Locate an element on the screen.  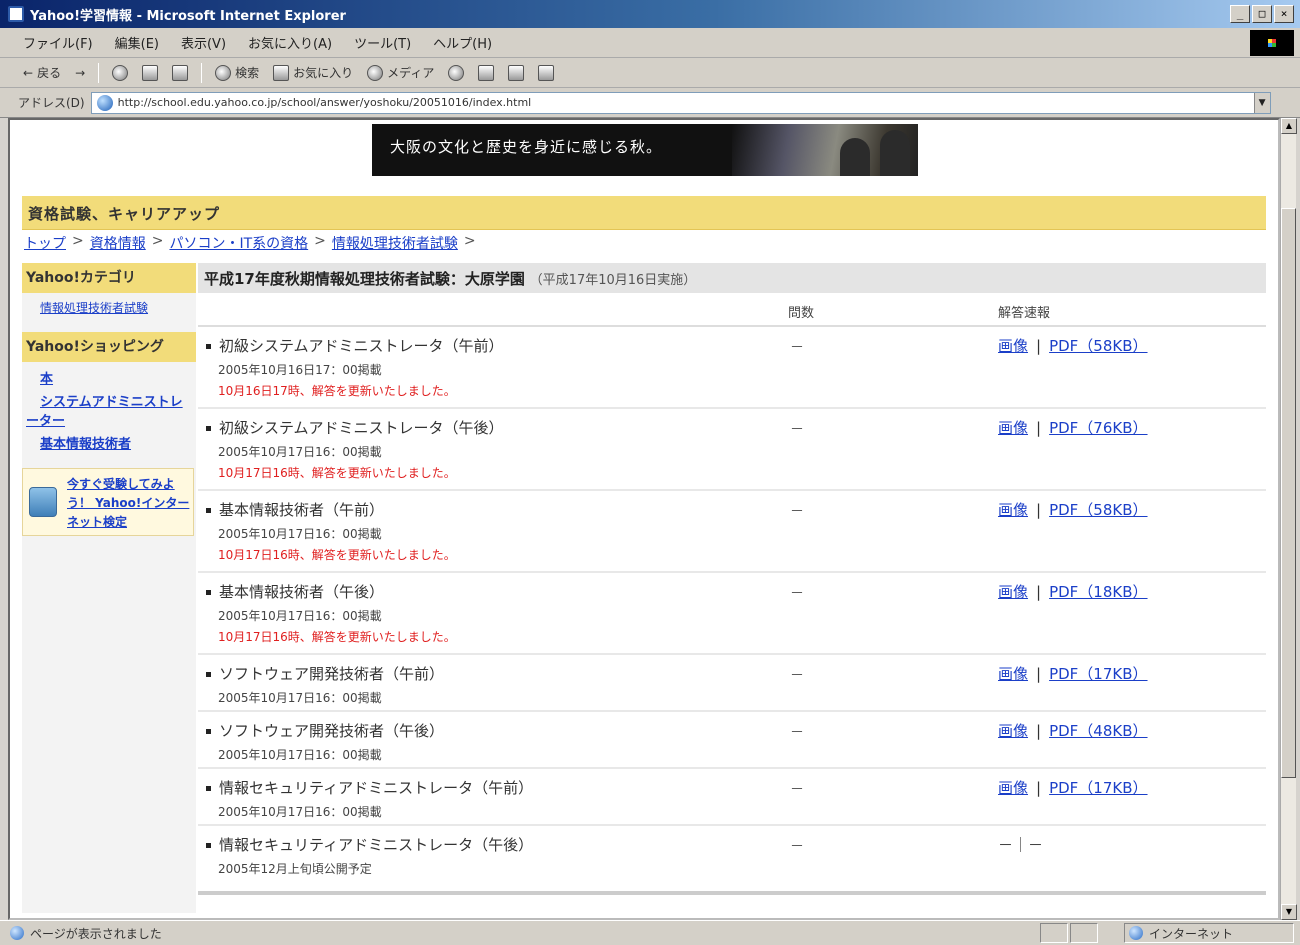
search-button: 検索 is located at coordinates (237, 72).